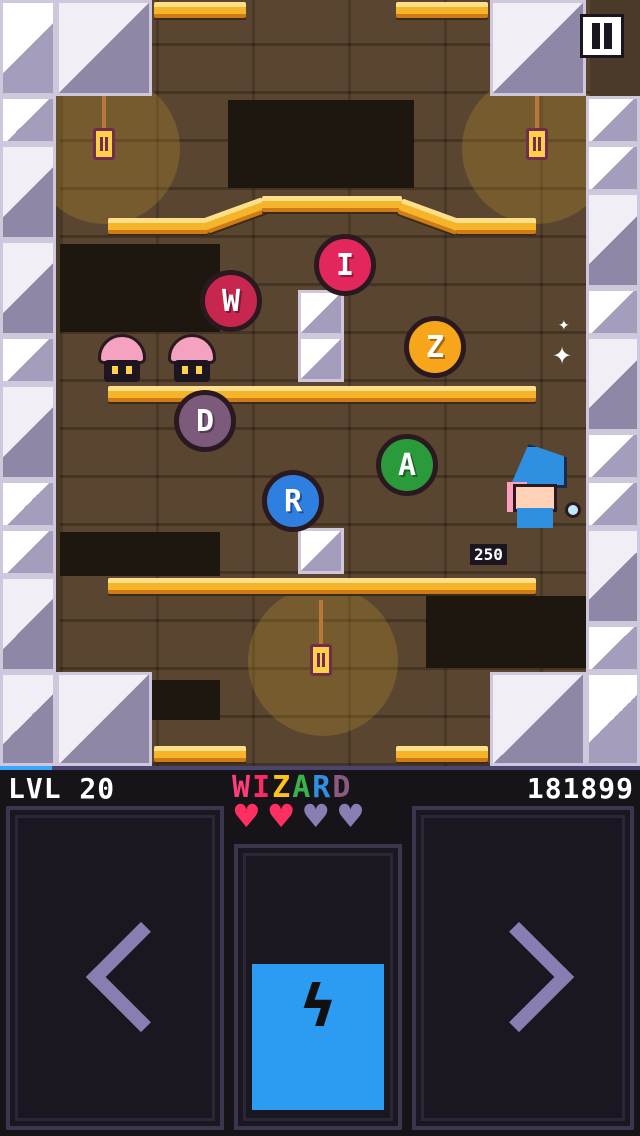 The width and height of the screenshot is (640, 1136). I want to click on pause-icon, so click(596, 36).